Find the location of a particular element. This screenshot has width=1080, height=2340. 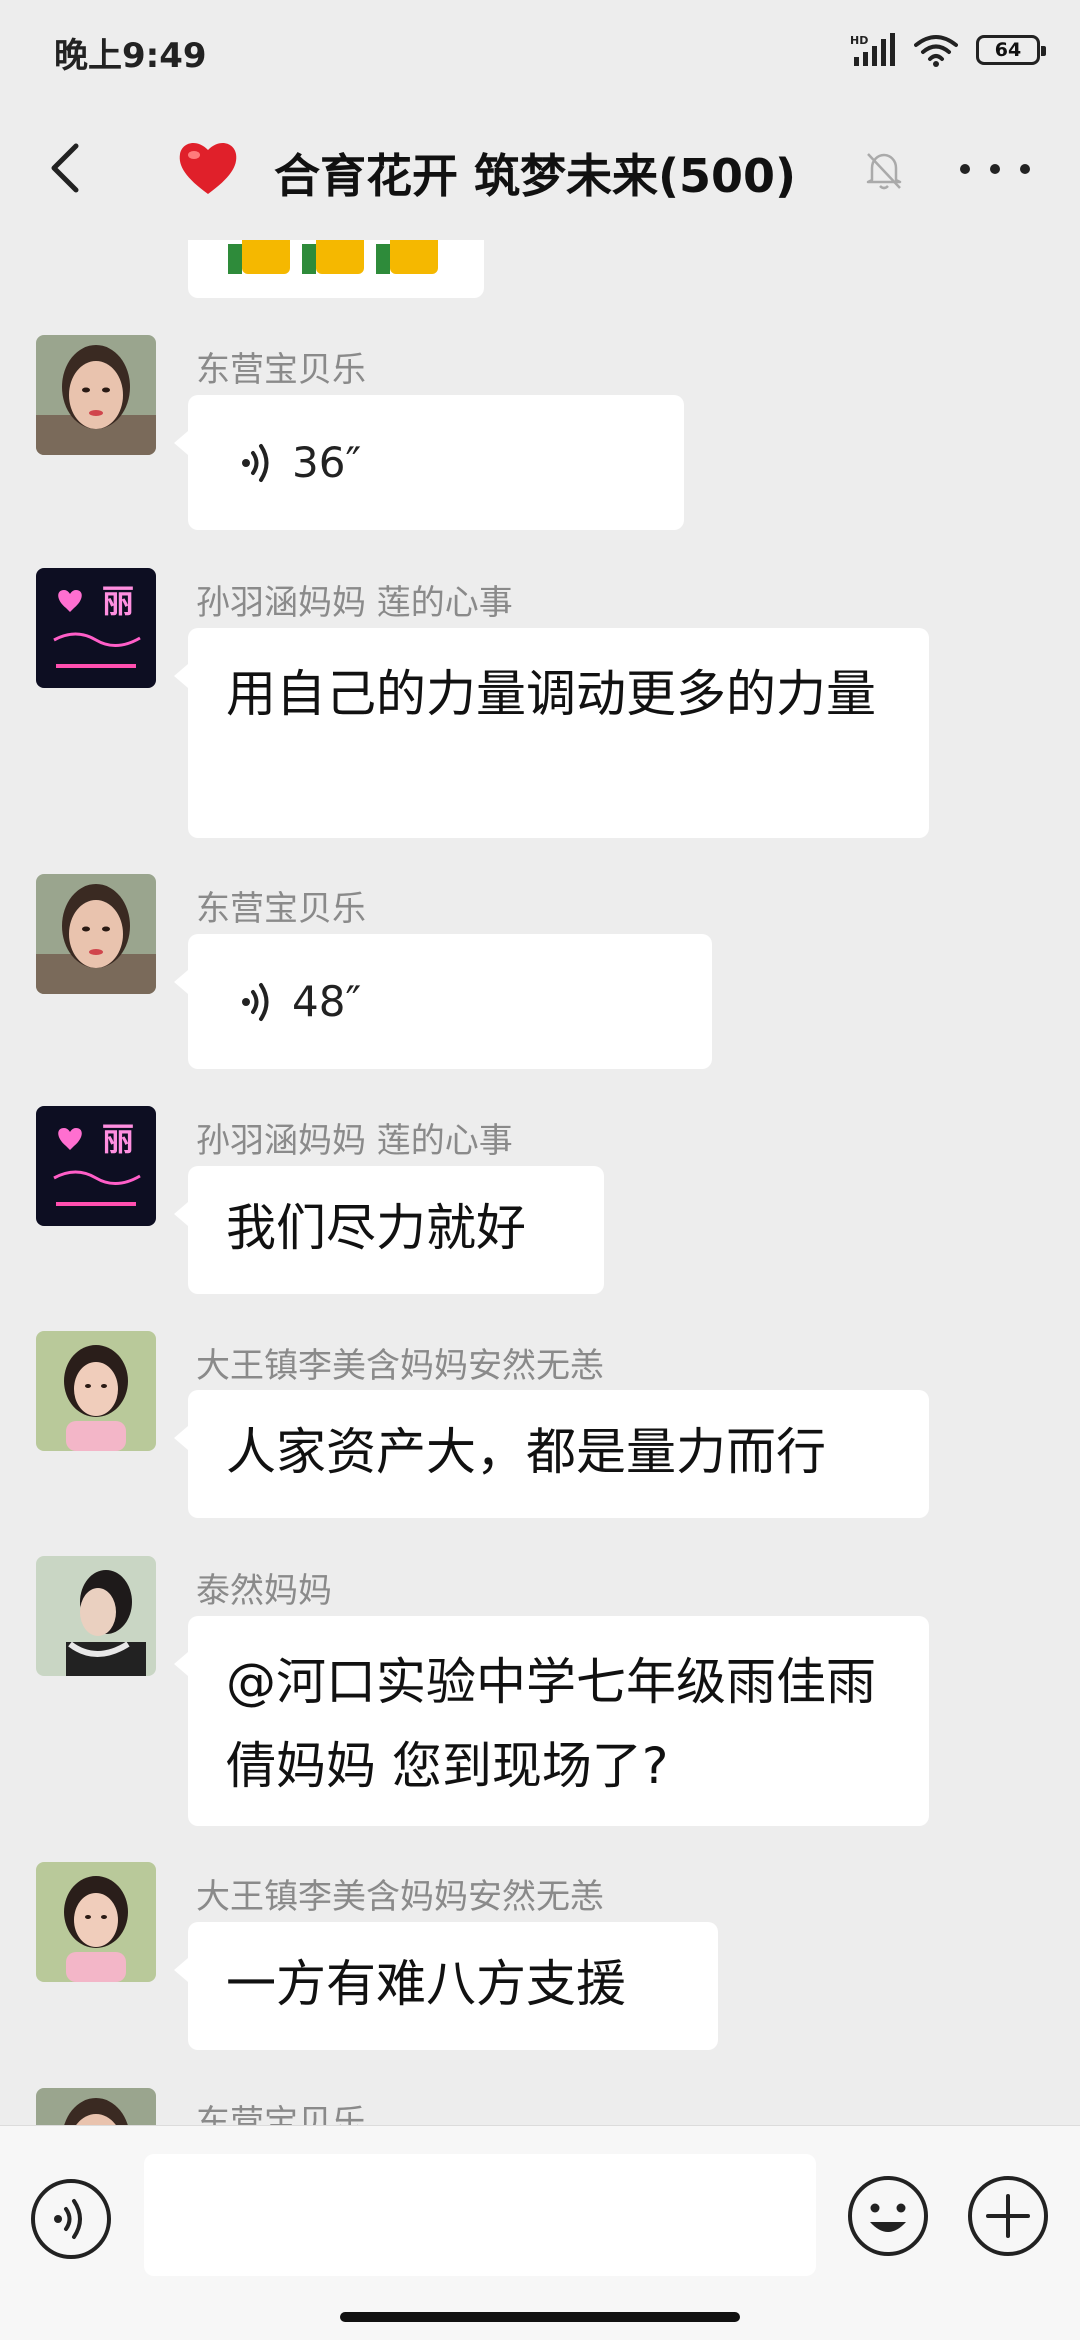

text-message-bubble: 一方有难八方支援 is located at coordinates (446, 1986).